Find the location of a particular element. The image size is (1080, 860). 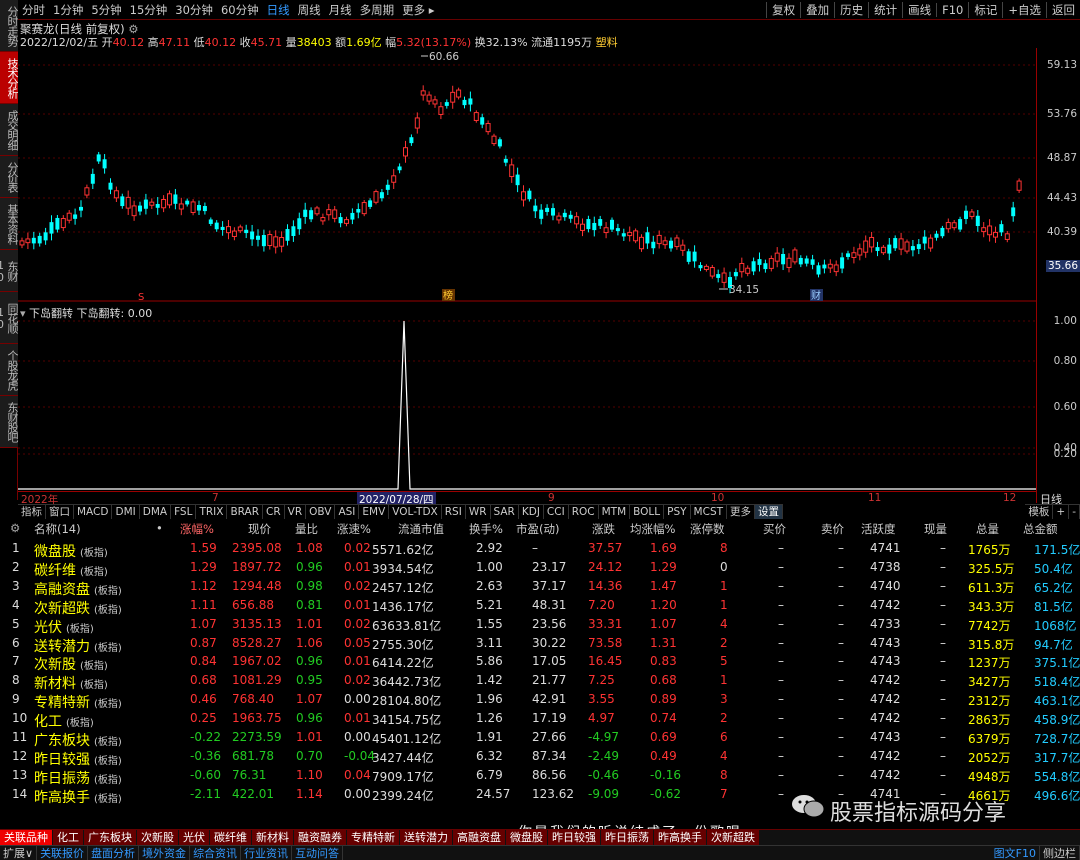

status-link: 关联报价 is located at coordinates (63, 852).